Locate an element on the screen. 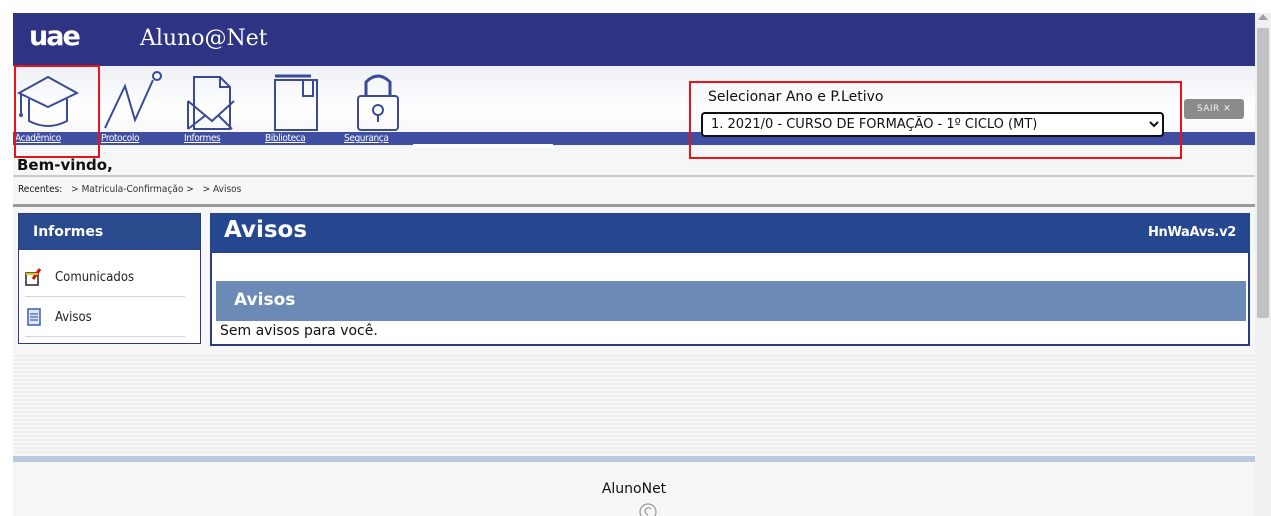  scrollbar-thumb is located at coordinates (1263, 173).